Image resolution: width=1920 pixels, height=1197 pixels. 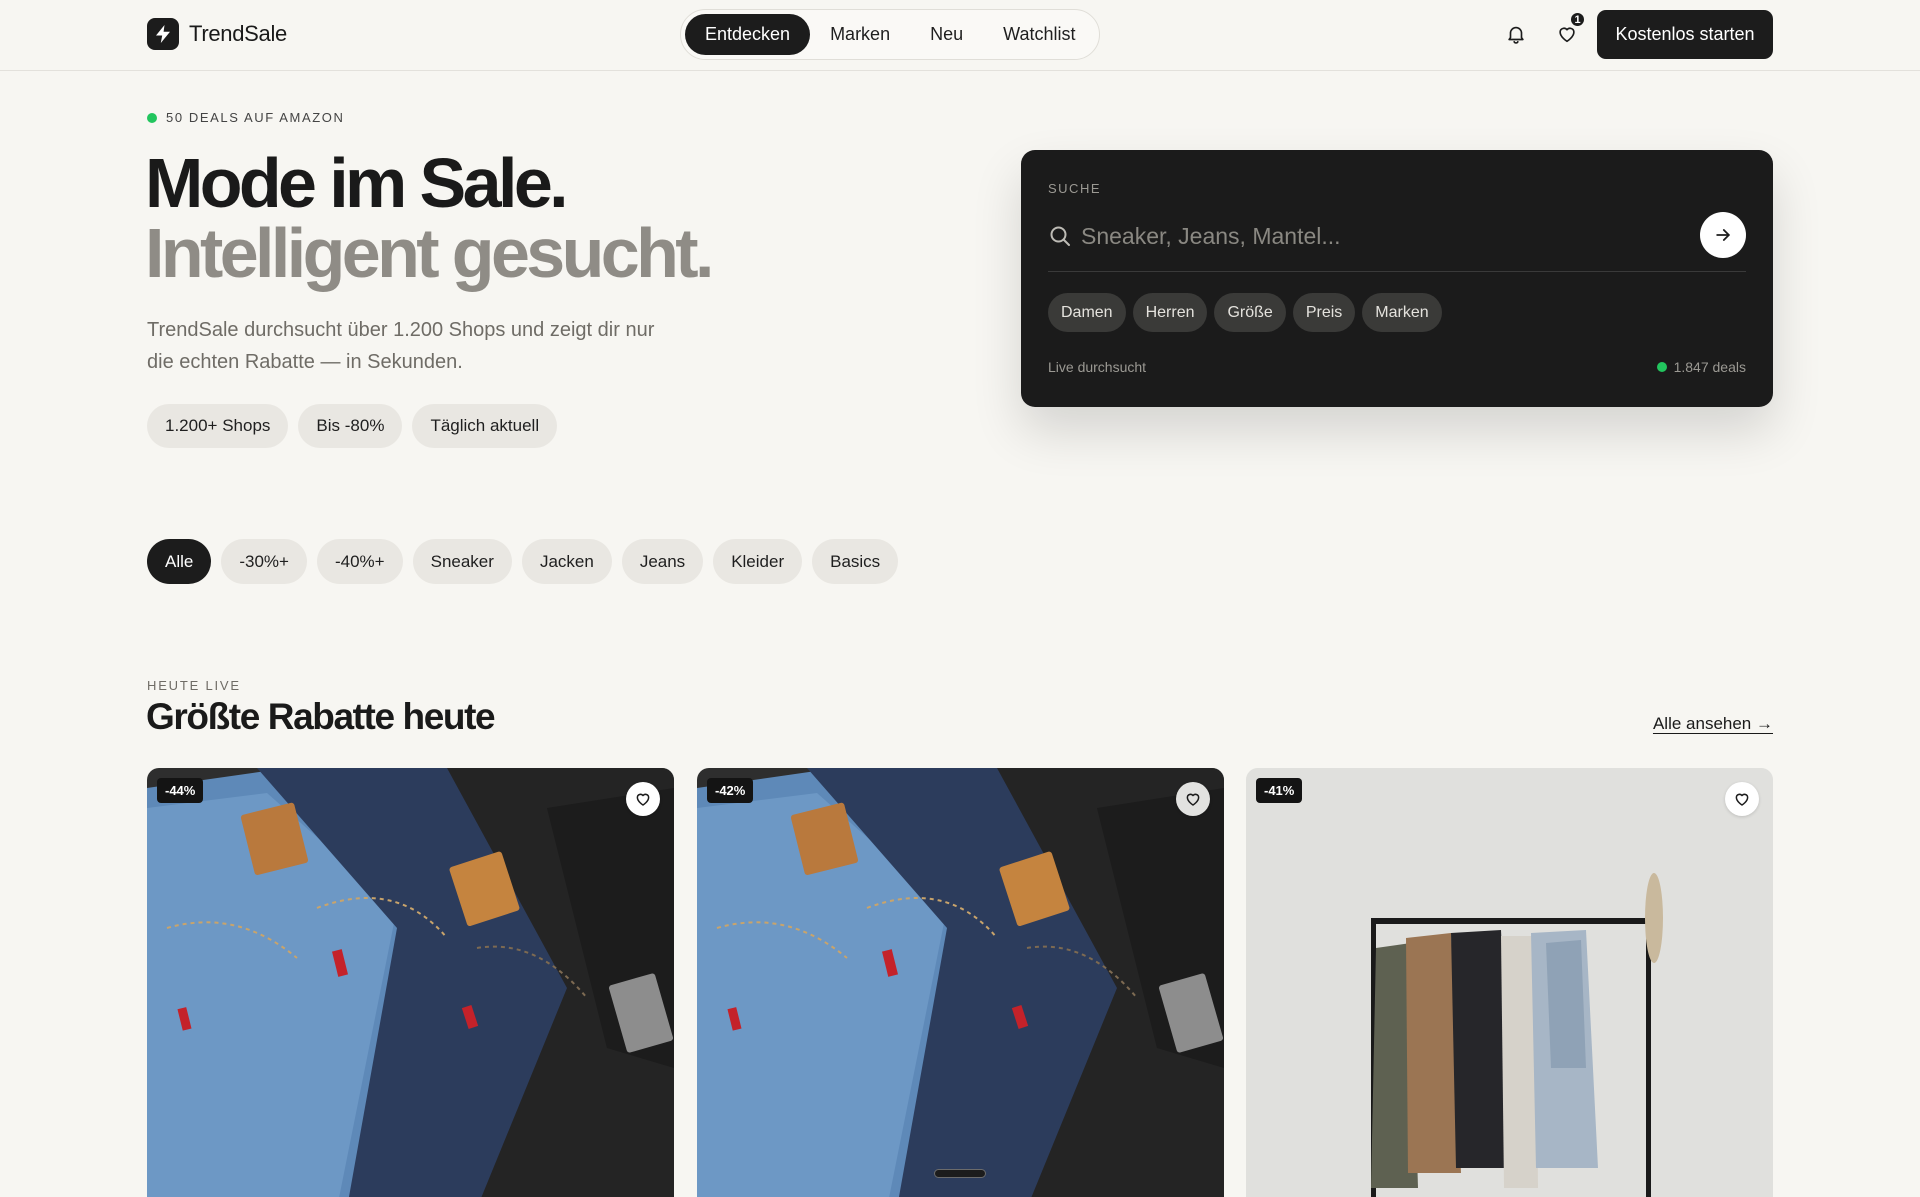 I want to click on search-status: Live durchsucht, so click(x=1097, y=367).